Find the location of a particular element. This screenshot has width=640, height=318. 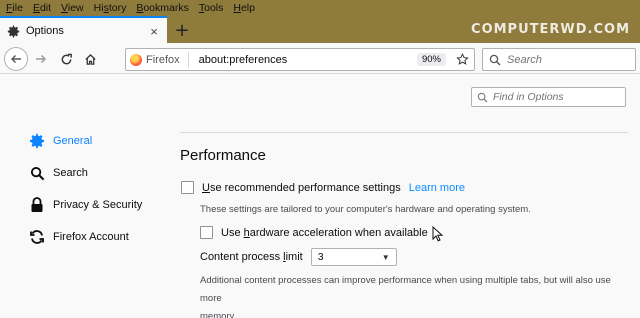

menu-tools: Tools is located at coordinates (208, 8).